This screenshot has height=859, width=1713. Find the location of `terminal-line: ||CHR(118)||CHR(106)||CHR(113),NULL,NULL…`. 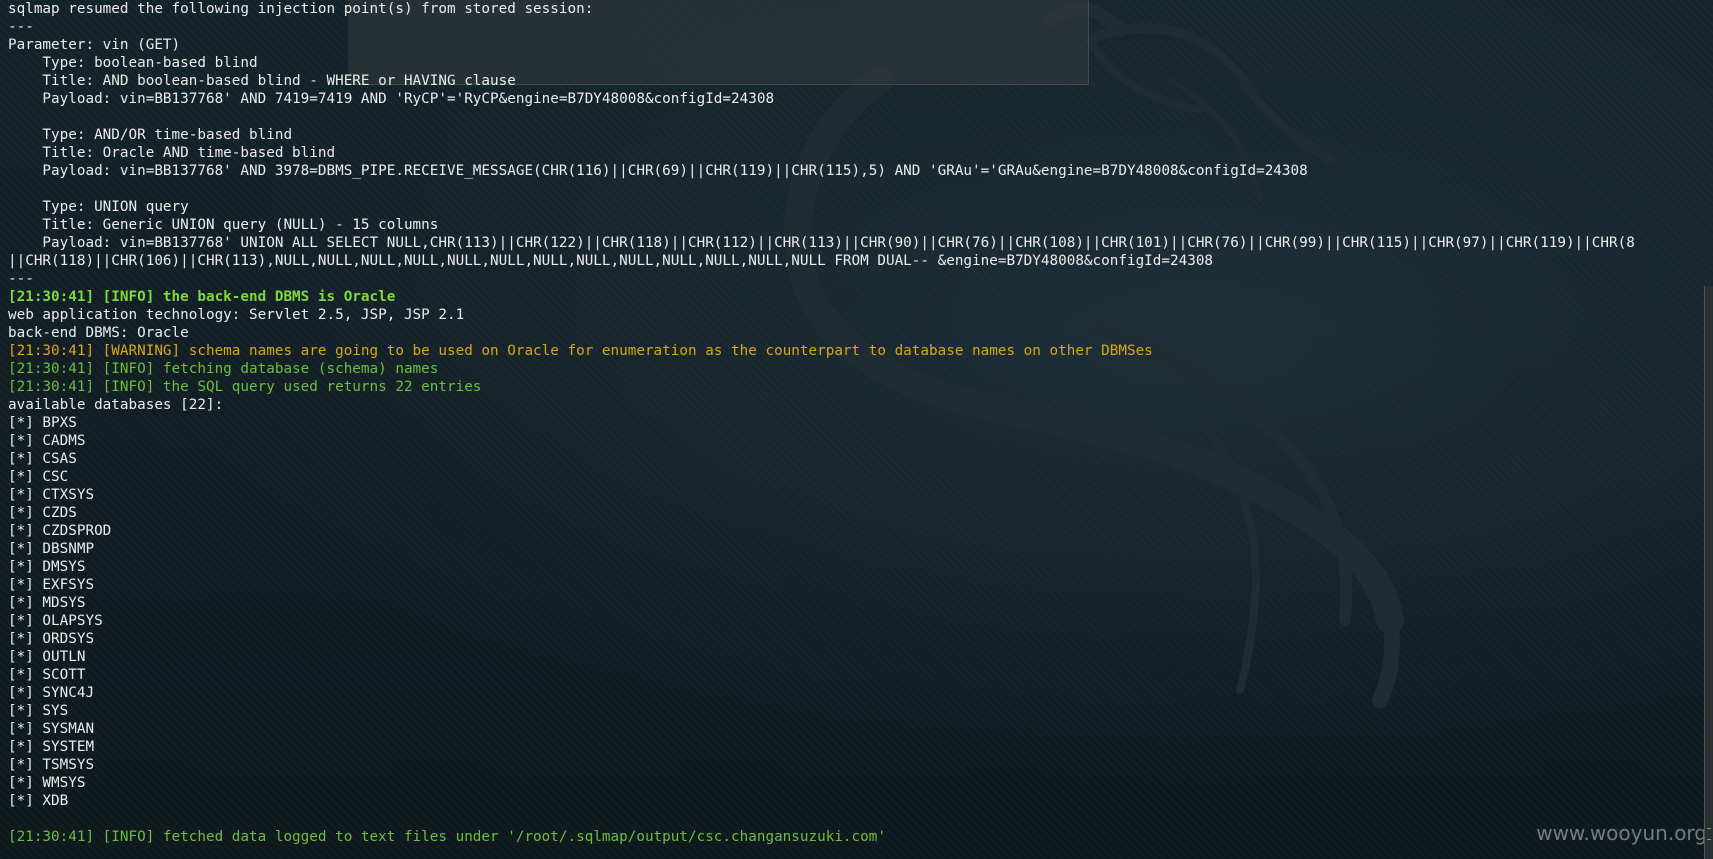

terminal-line: ||CHR(118)||CHR(106)||CHR(113),NULL,NULL… is located at coordinates (611, 261).